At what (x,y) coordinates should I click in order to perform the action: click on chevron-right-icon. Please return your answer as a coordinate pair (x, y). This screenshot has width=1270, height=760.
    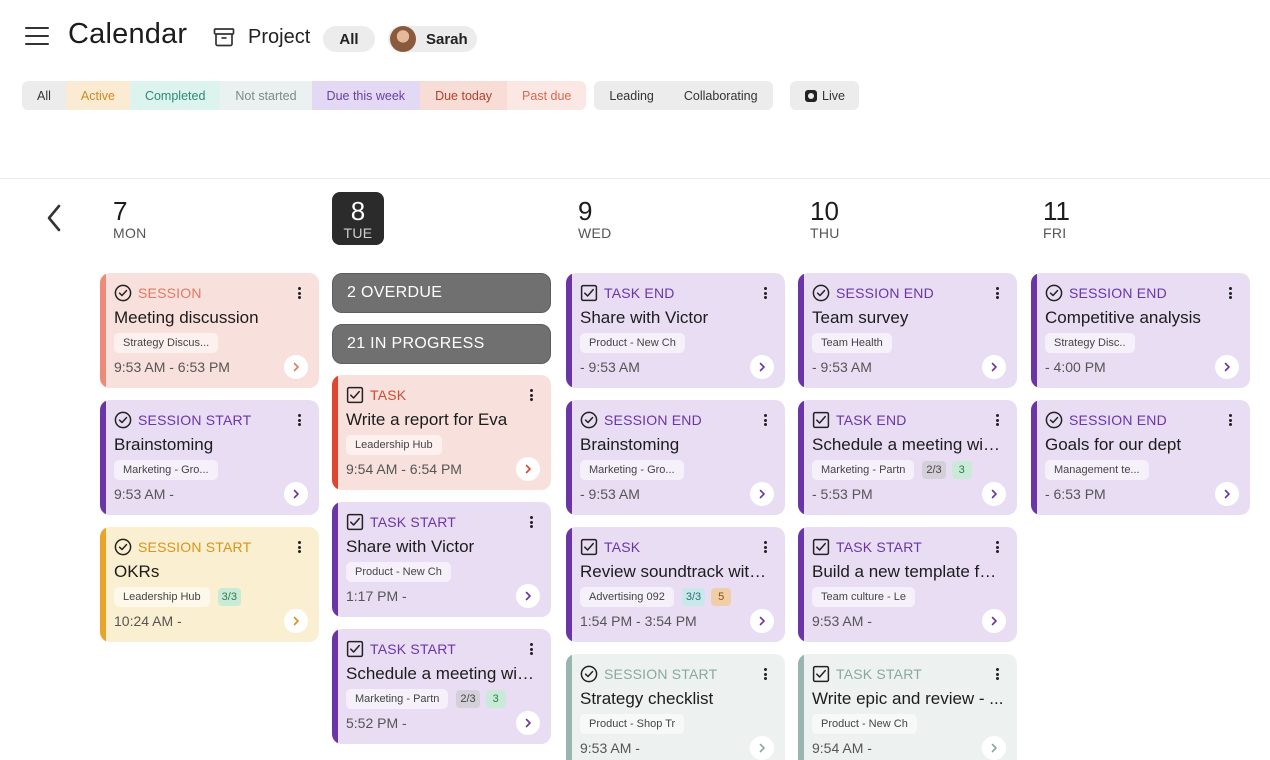
    Looking at the image, I should click on (994, 621).